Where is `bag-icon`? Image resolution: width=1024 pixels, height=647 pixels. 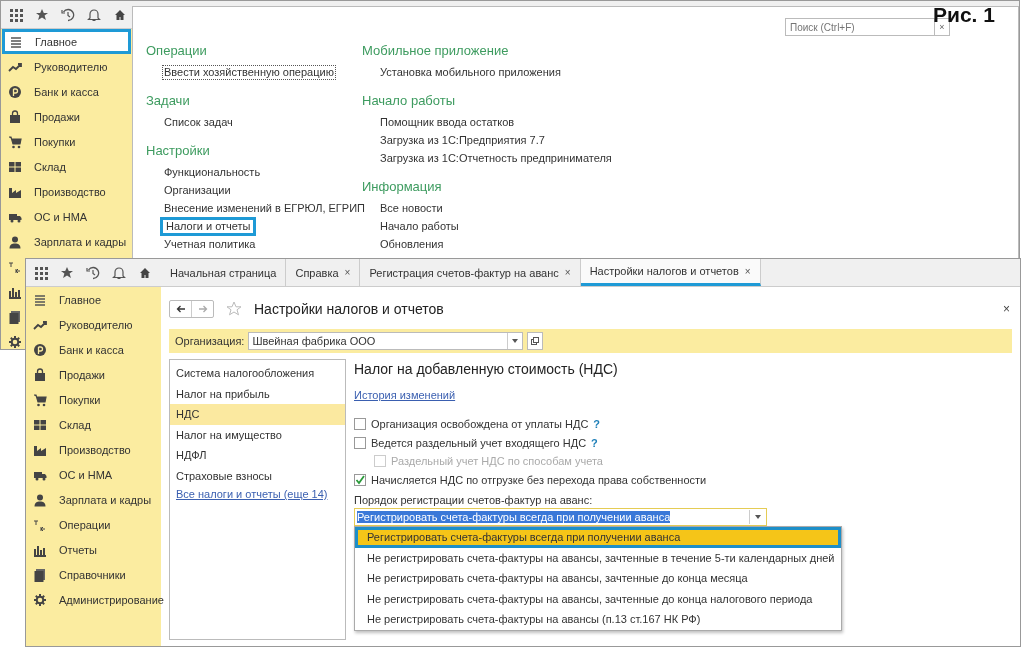 bag-icon is located at coordinates (15, 116).